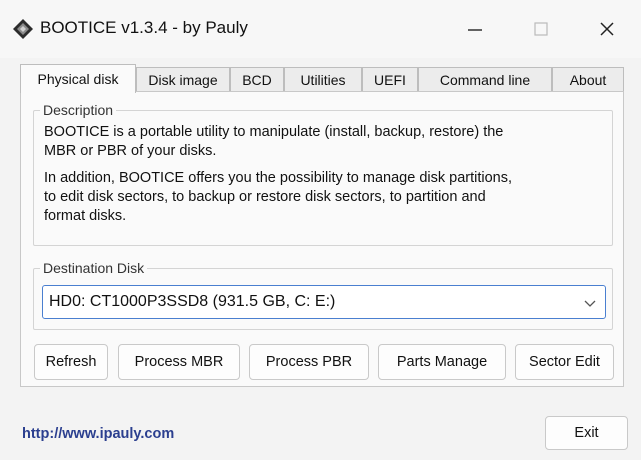 This screenshot has width=641, height=460. What do you see at coordinates (564, 362) in the screenshot?
I see `sector-edit-button: Sector Edit` at bounding box center [564, 362].